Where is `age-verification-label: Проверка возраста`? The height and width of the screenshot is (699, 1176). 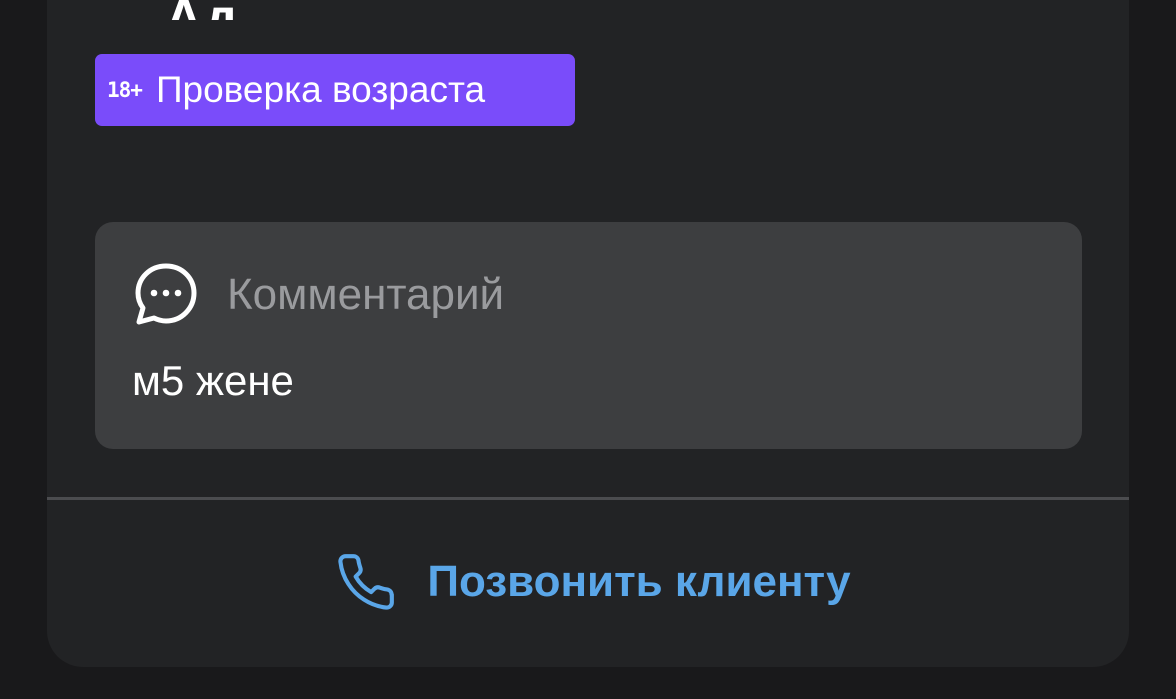 age-verification-label: Проверка возраста is located at coordinates (320, 89).